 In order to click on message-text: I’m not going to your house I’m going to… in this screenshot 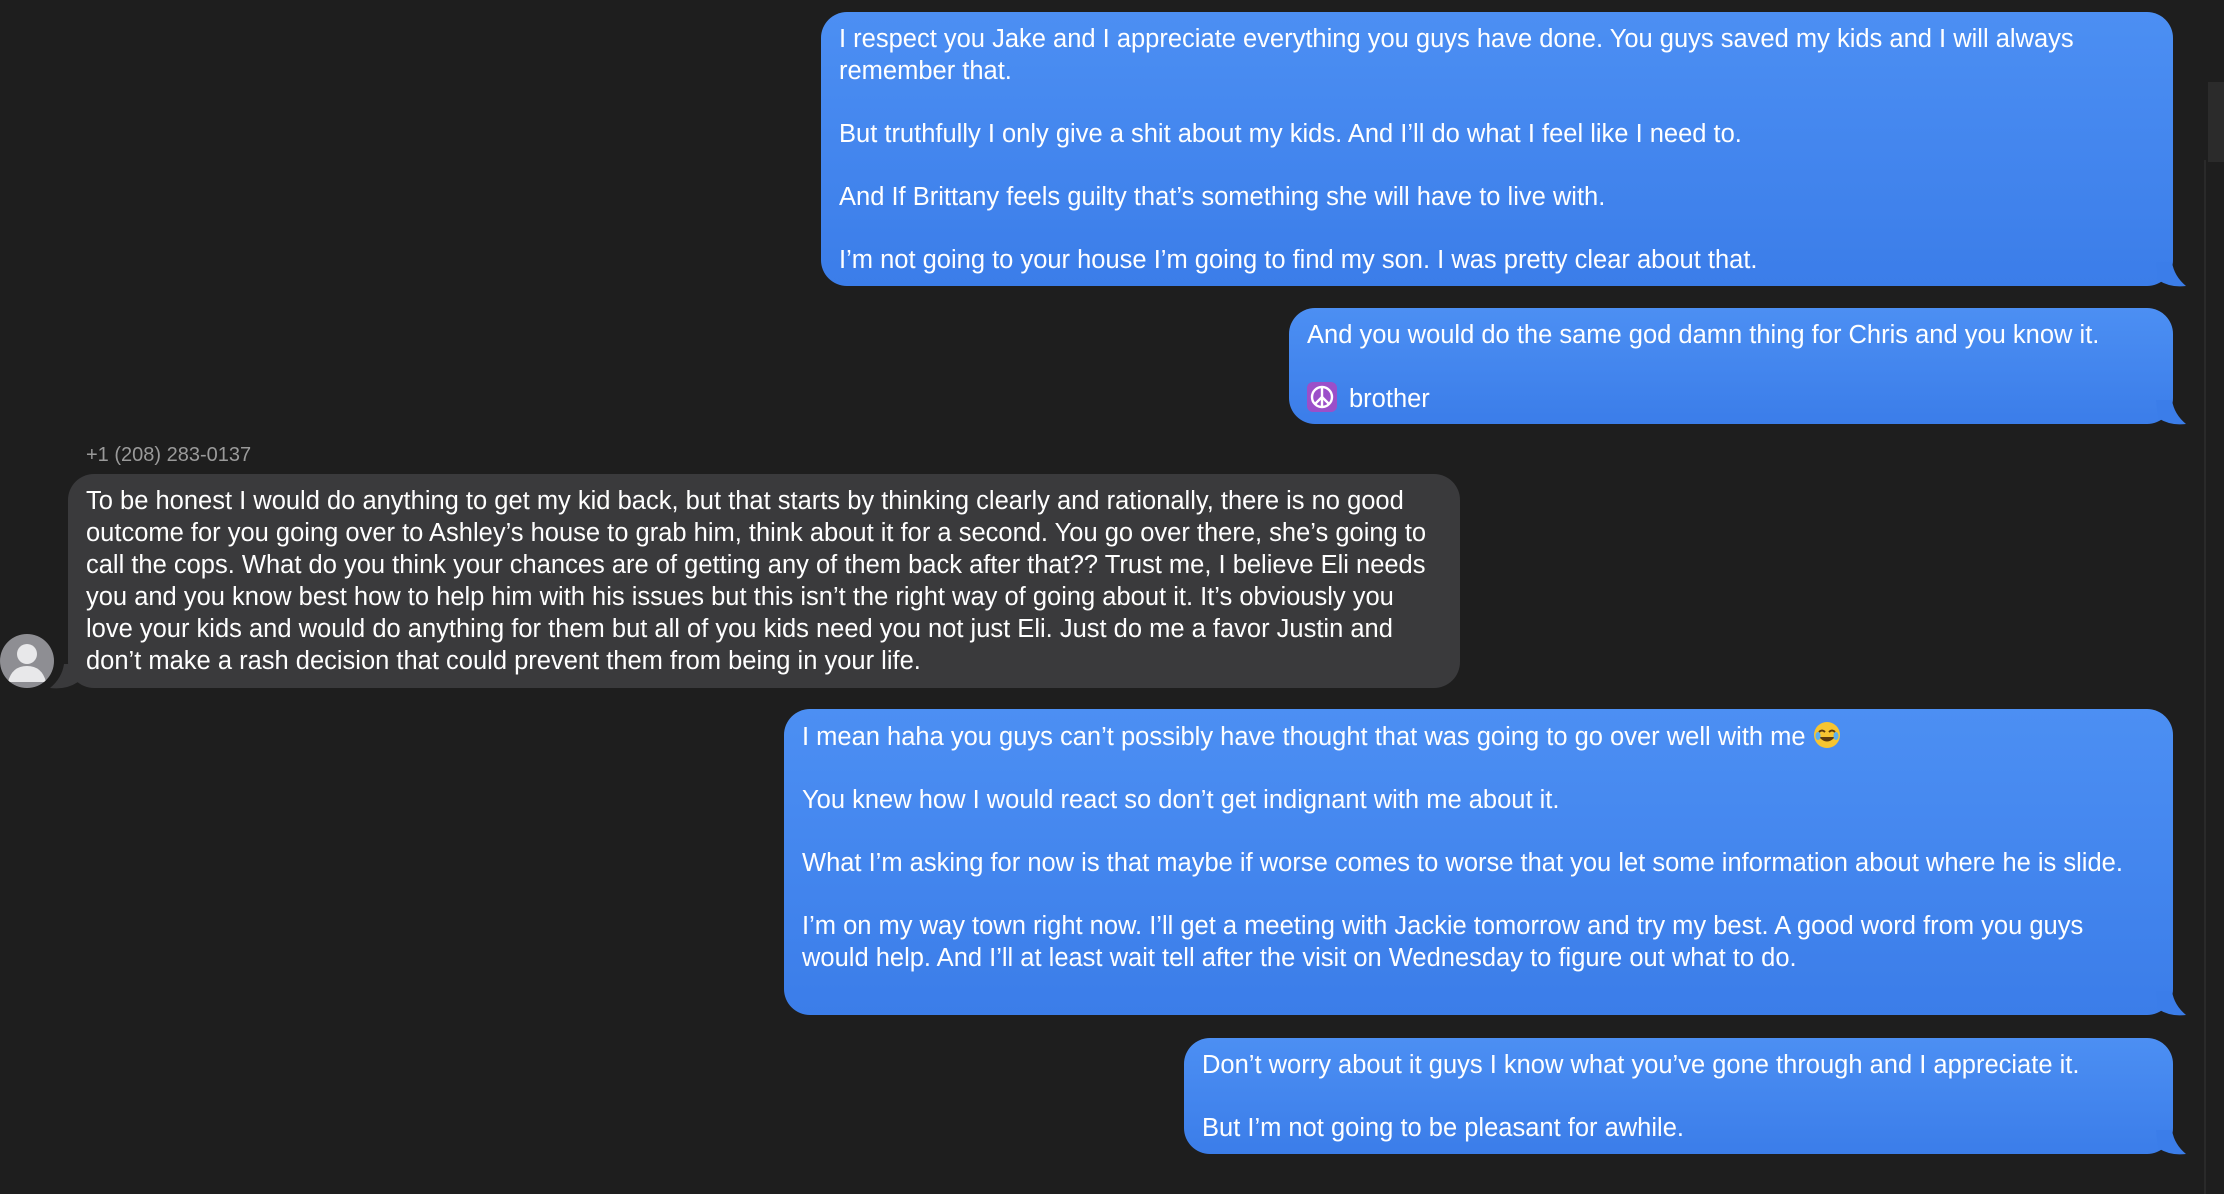, I will do `click(1298, 260)`.